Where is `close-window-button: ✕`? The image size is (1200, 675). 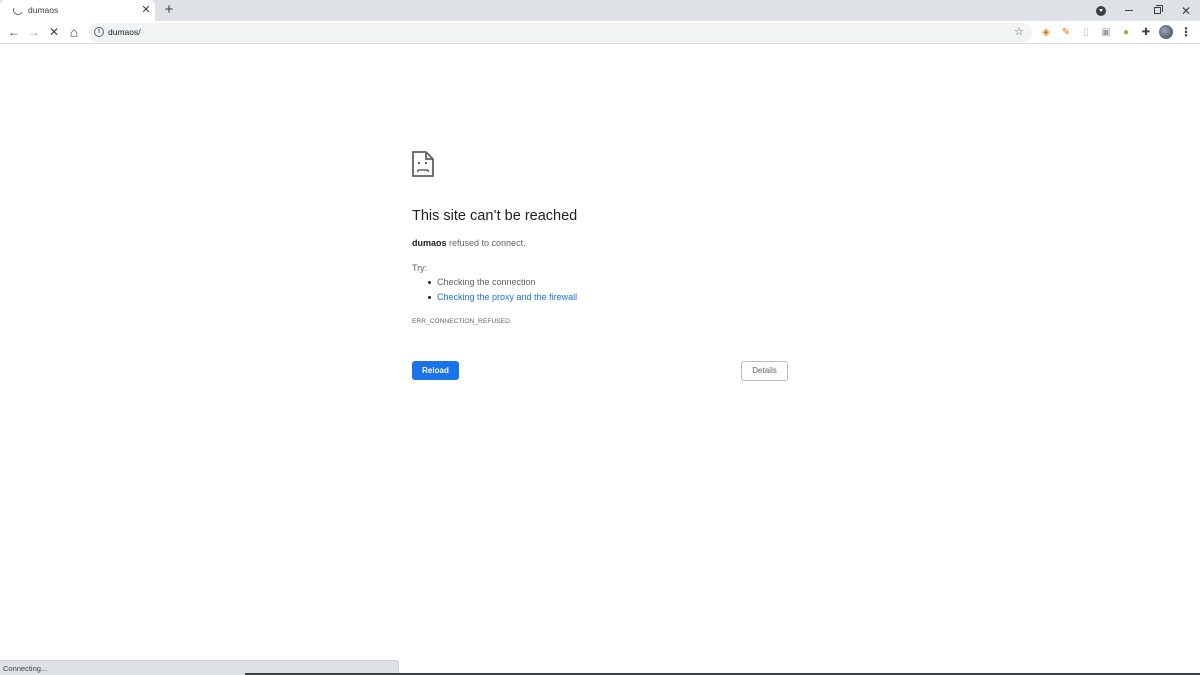
close-window-button: ✕ is located at coordinates (1186, 10).